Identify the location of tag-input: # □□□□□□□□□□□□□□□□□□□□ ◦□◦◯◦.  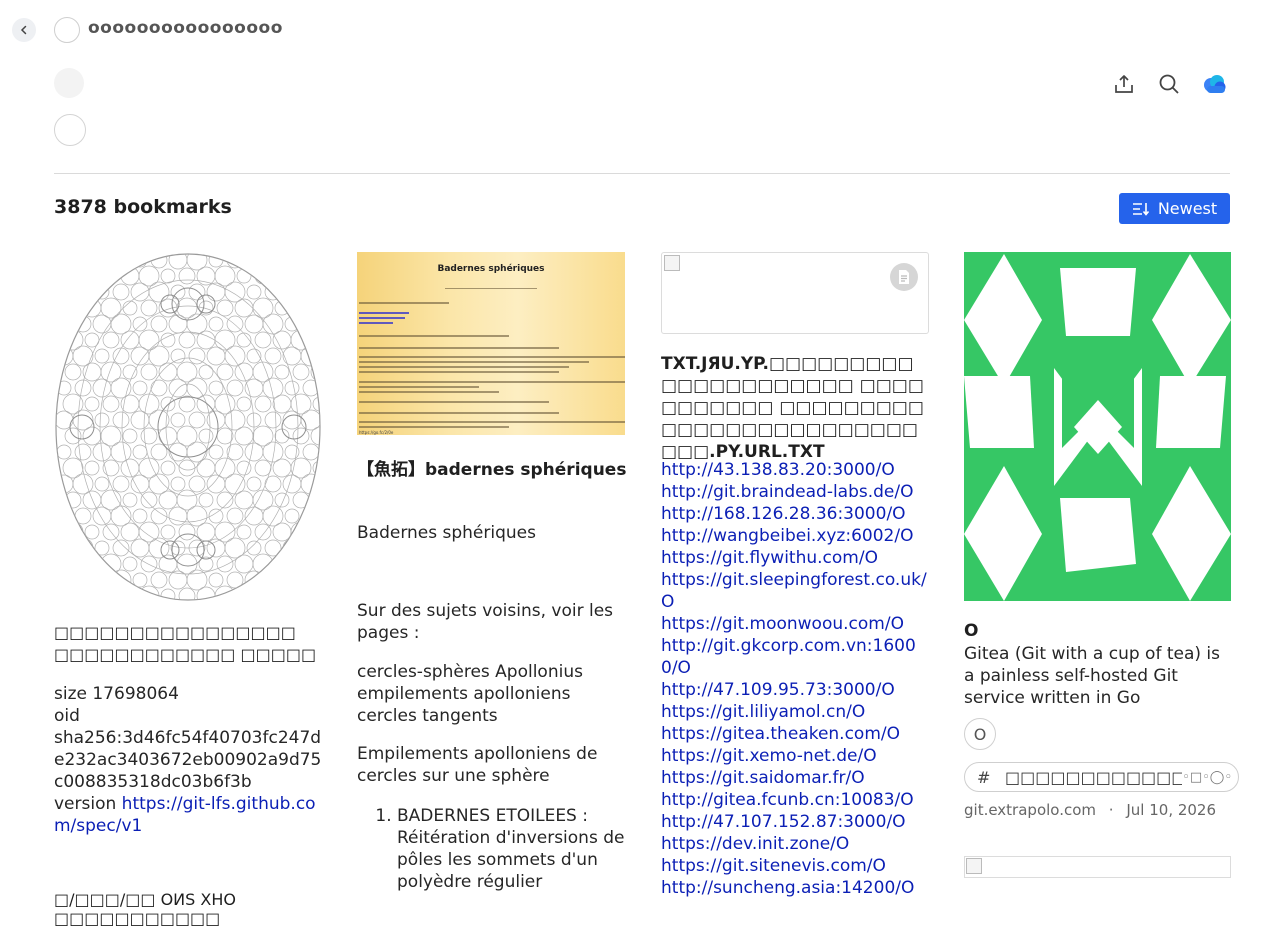
(1101, 777).